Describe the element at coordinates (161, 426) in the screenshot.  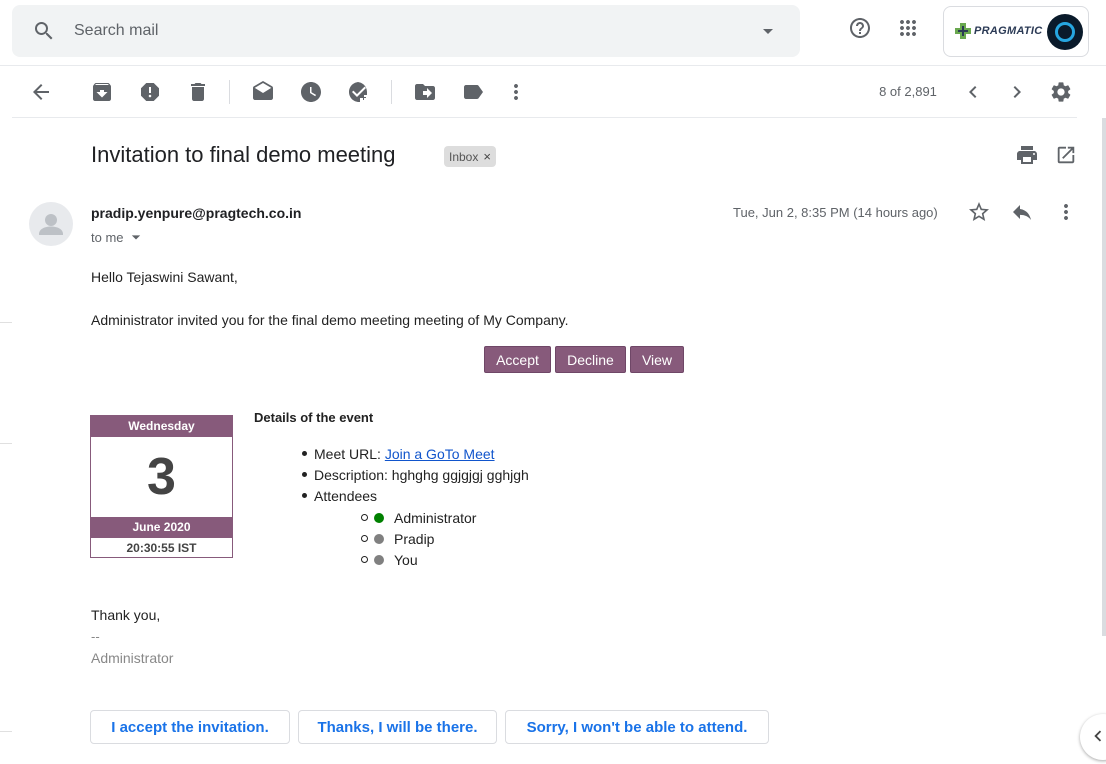
I see `calendar-weekday: Wednesday` at that location.